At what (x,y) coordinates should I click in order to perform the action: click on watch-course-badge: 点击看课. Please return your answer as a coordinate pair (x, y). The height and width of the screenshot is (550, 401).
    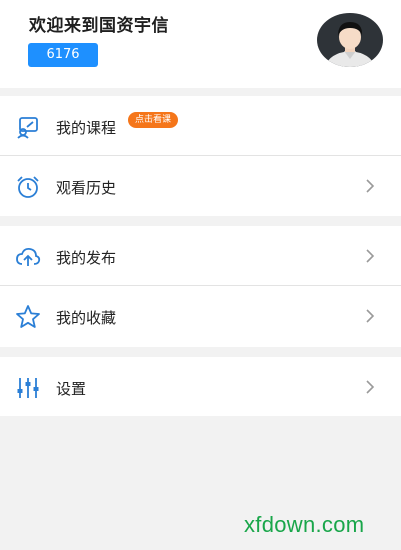
    Looking at the image, I should click on (153, 120).